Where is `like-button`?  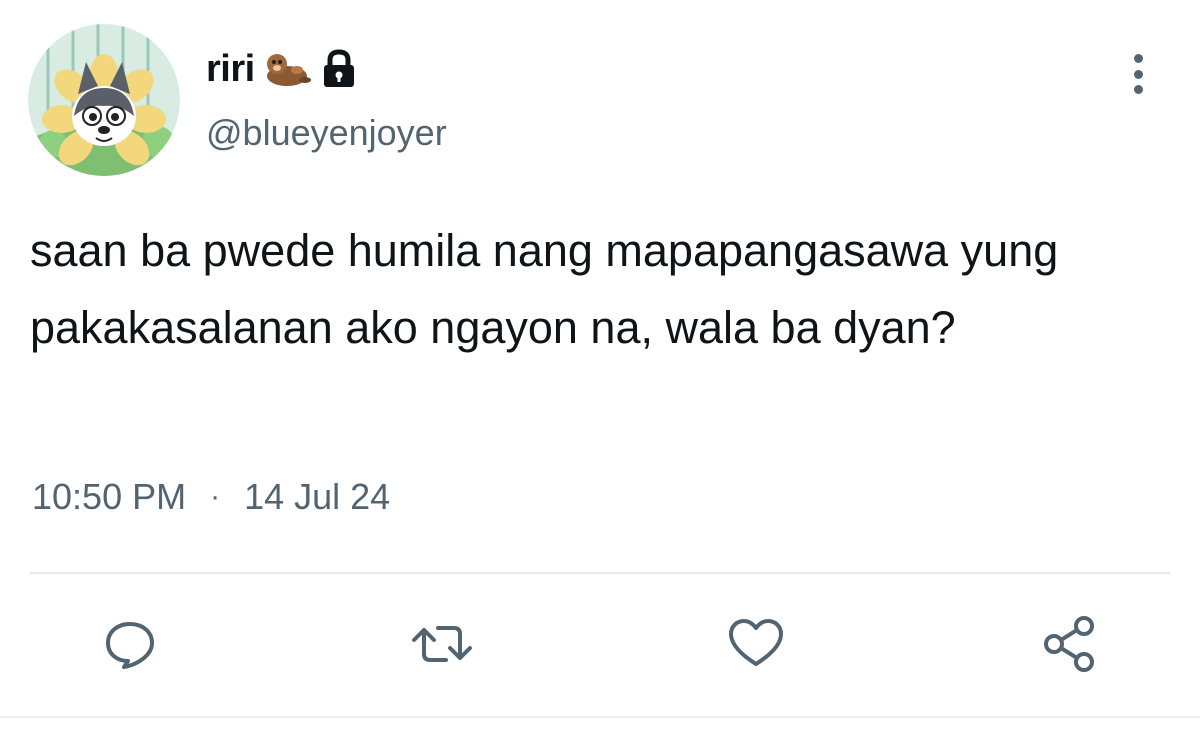
like-button is located at coordinates (756, 644).